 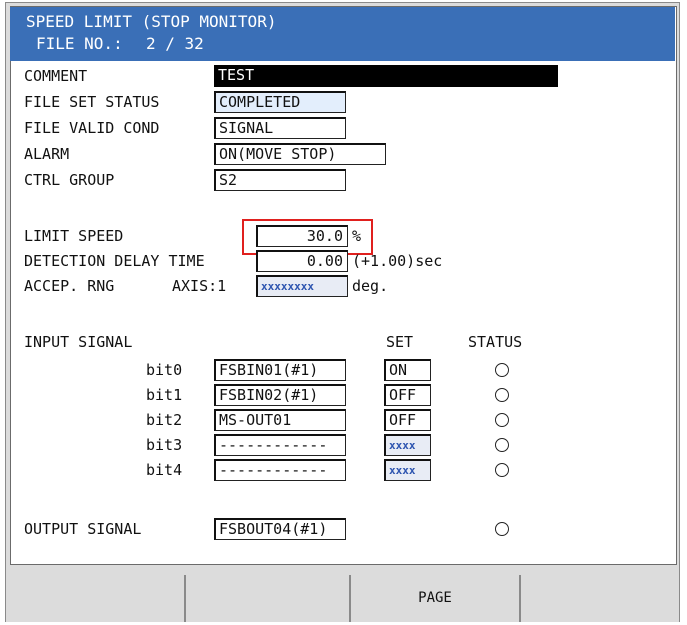 I want to click on detection-delay-suffix: (+1.00)sec, so click(x=397, y=261).